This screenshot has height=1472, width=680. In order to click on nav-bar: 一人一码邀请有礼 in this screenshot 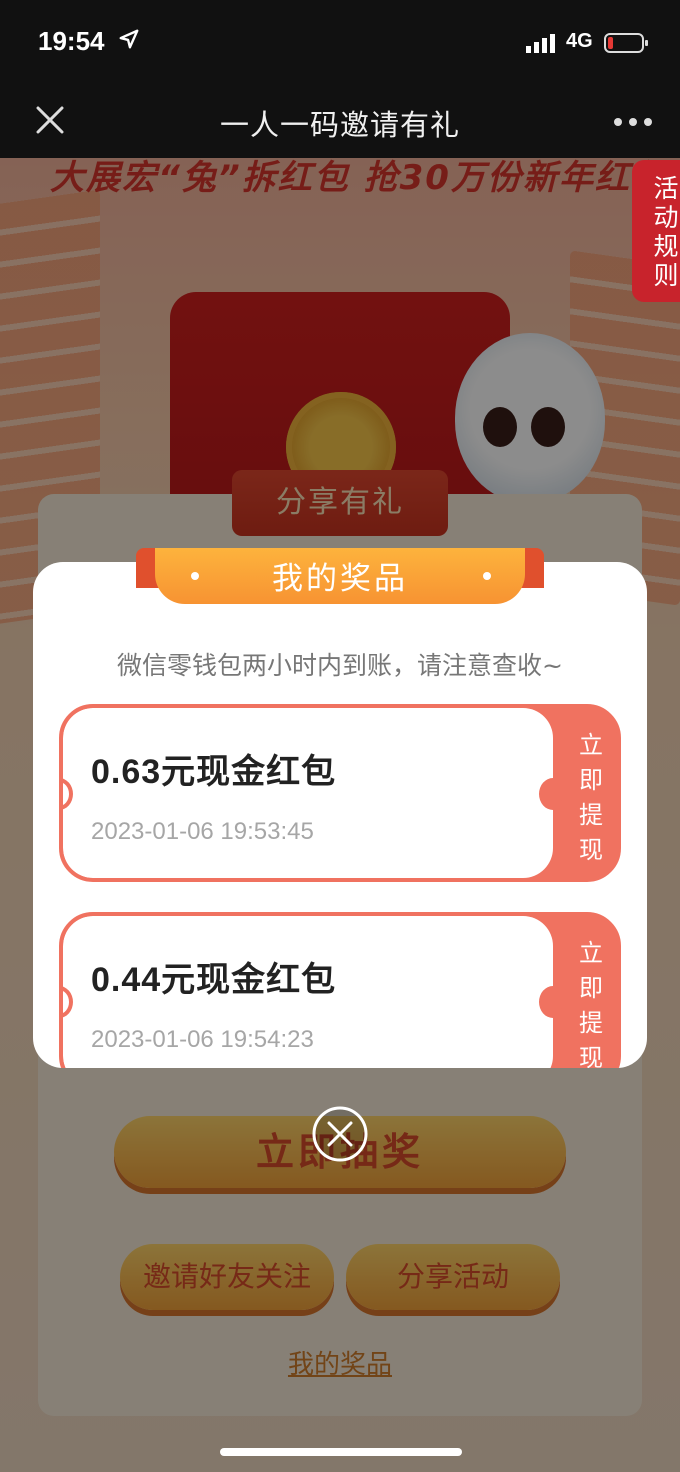, I will do `click(340, 122)`.